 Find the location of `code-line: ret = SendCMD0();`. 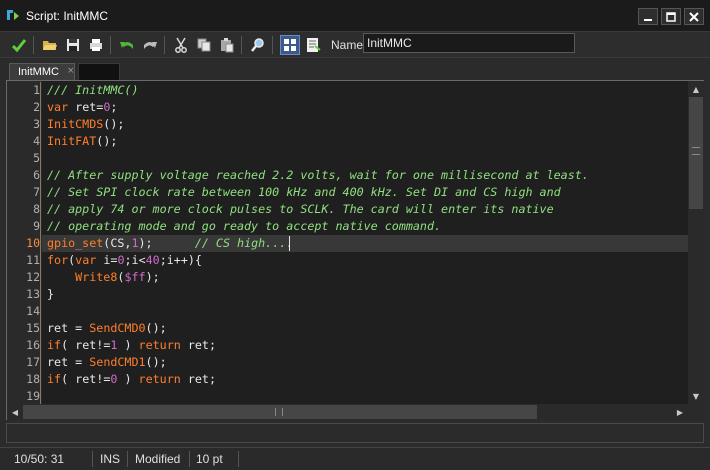

code-line: ret = SendCMD0(); is located at coordinates (365, 328).